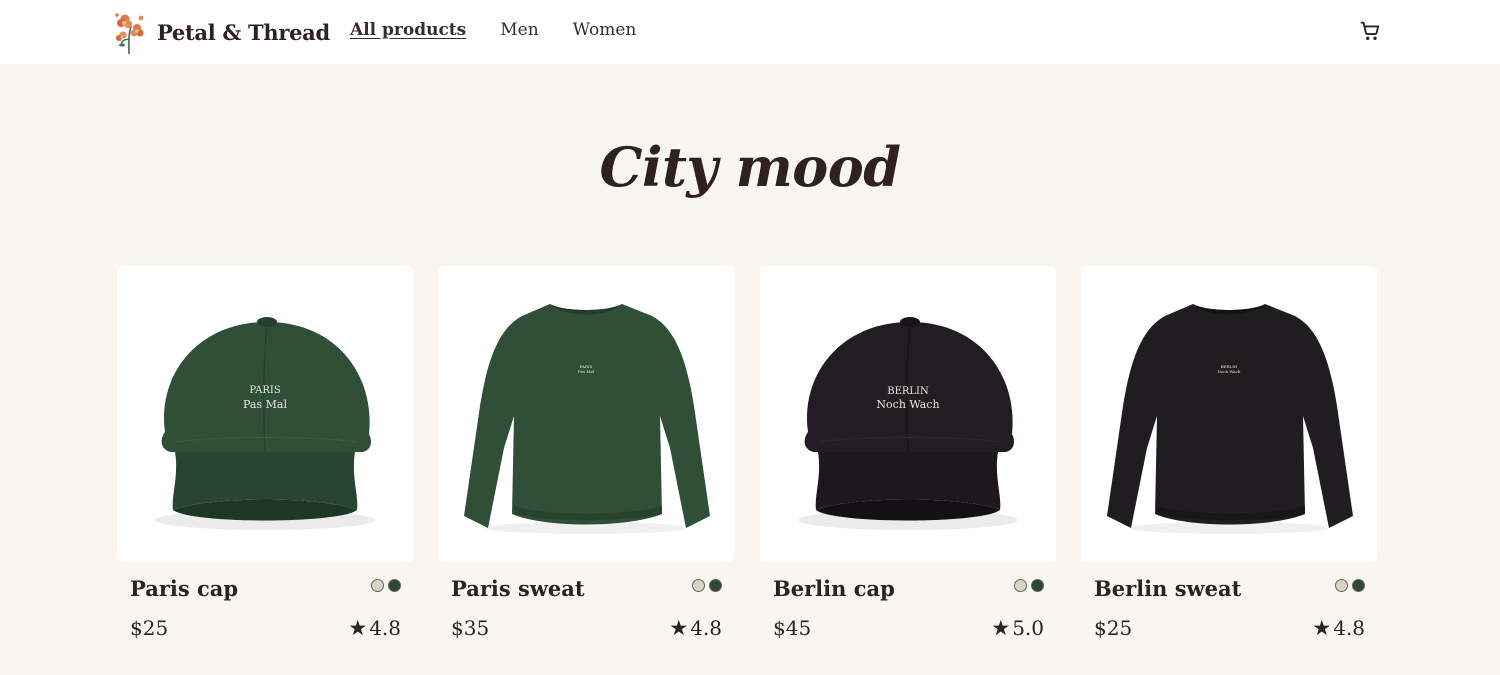  I want to click on shopping-cart-icon, so click(1370, 31).